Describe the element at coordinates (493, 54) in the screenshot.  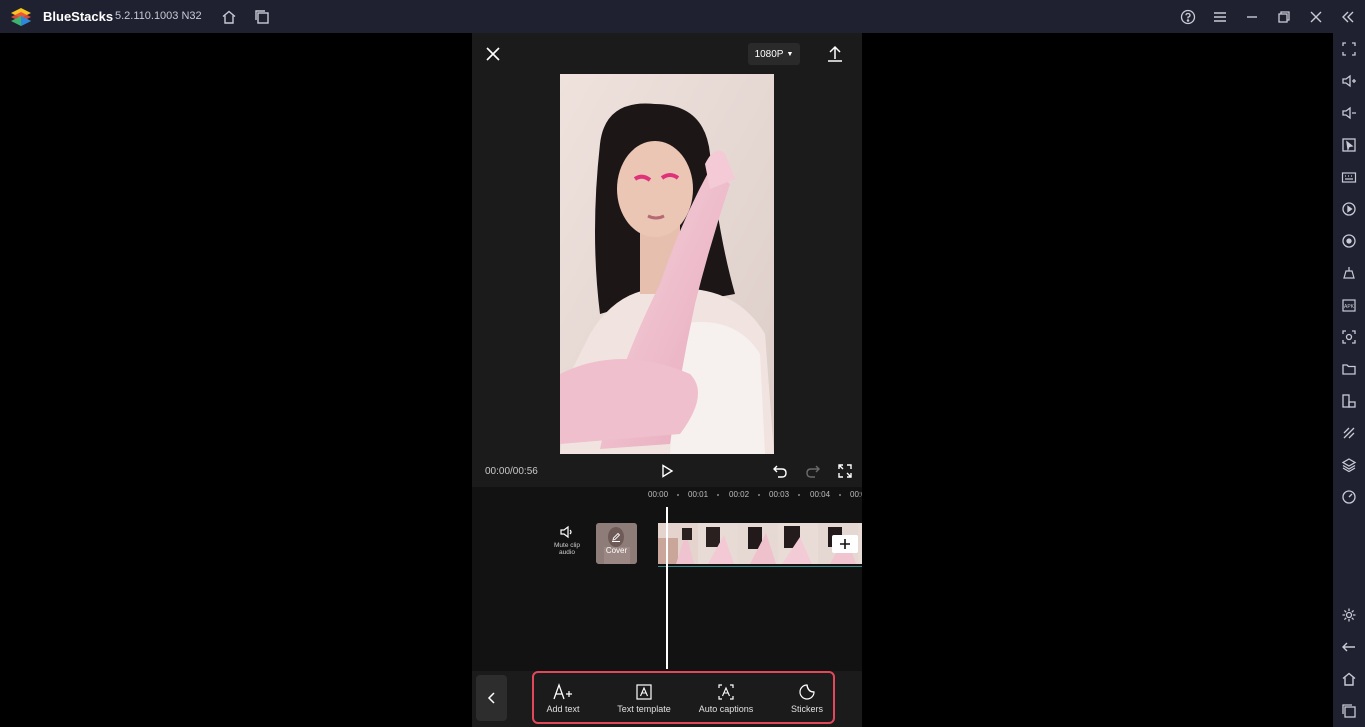
I see `close-icon` at that location.